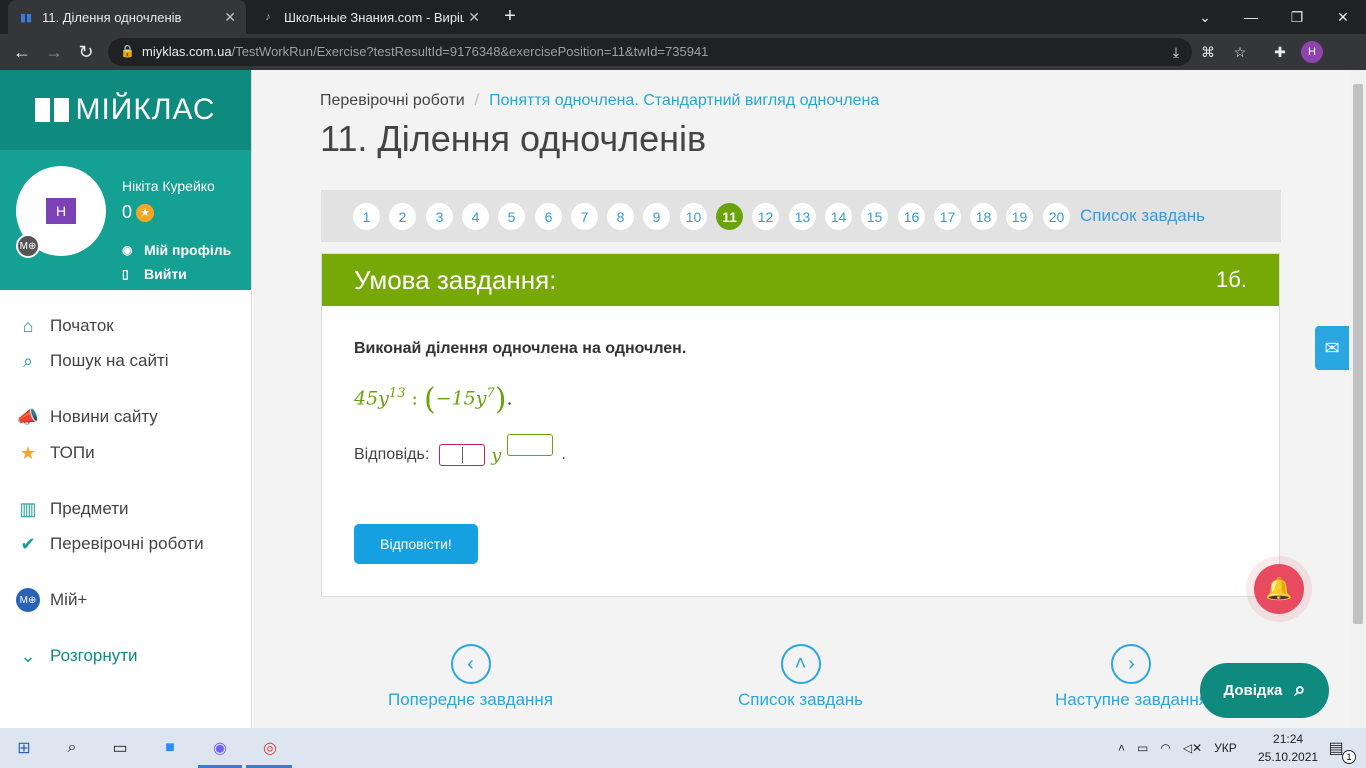 The height and width of the screenshot is (768, 1366). Describe the element at coordinates (1264, 690) in the screenshot. I see `help-button: Довідка ⌕` at that location.